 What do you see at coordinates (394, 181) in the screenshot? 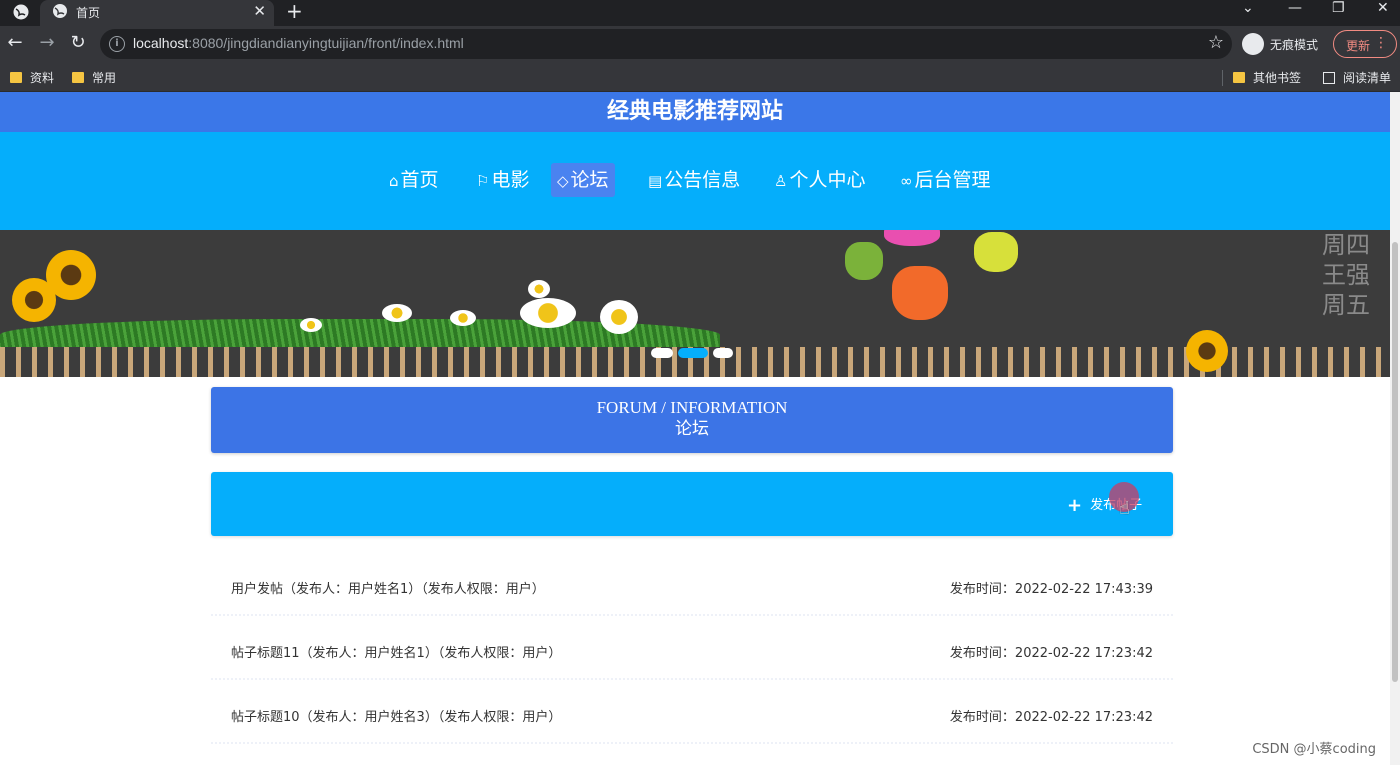
I see `home-icon: ⌂` at bounding box center [394, 181].